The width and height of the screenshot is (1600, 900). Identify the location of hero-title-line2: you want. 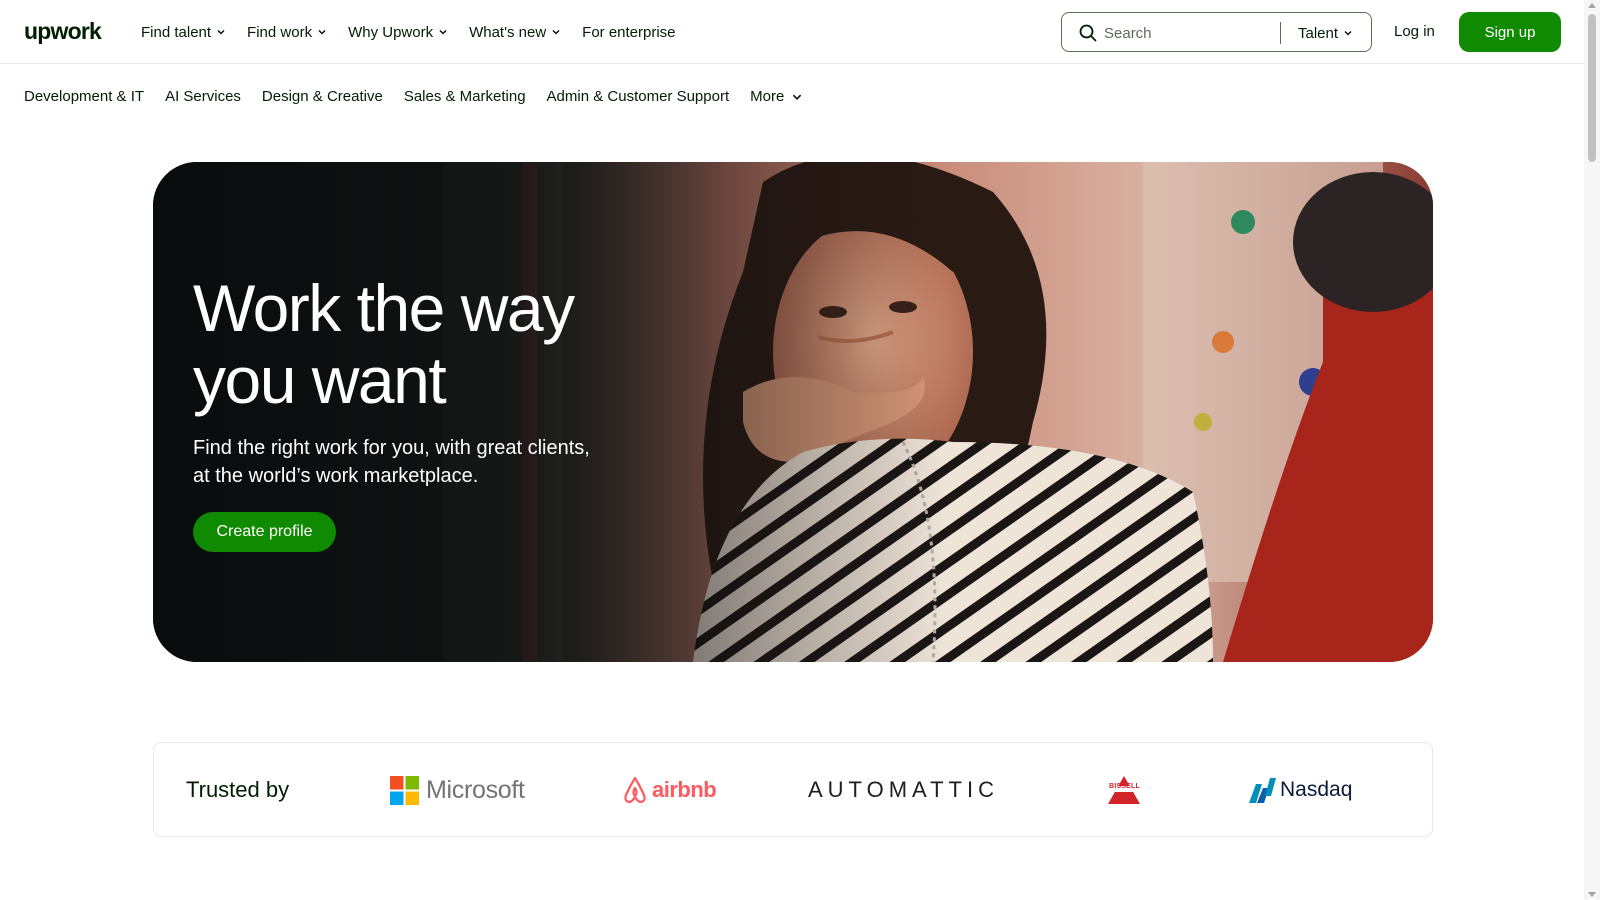
(320, 380).